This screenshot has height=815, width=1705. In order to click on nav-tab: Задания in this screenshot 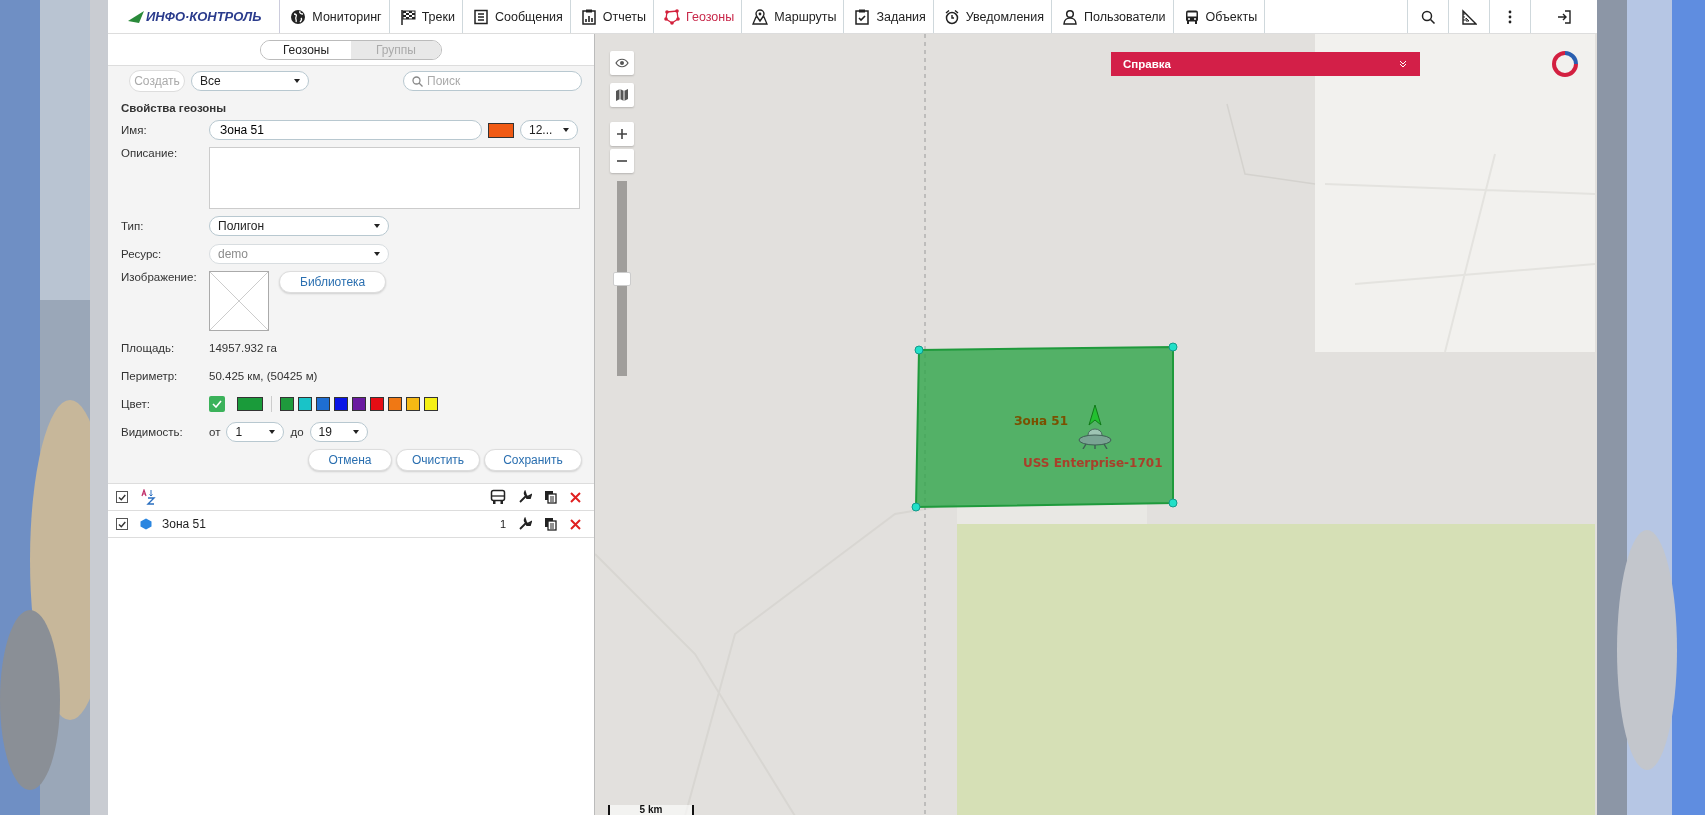, I will do `click(889, 16)`.